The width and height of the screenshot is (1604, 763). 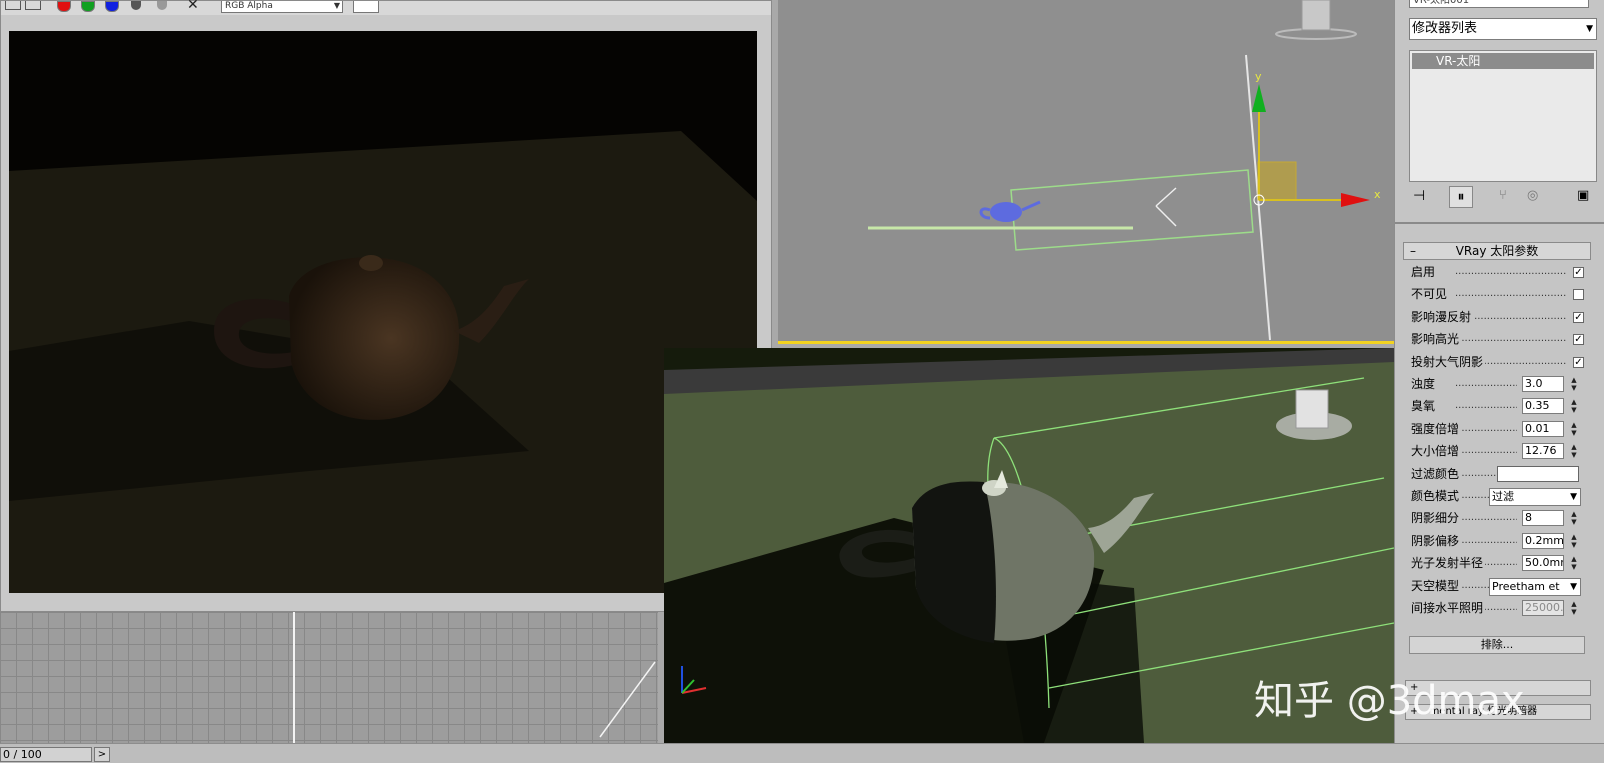 What do you see at coordinates (46, 754) in the screenshot?
I see `time-slider: 0 / 100` at bounding box center [46, 754].